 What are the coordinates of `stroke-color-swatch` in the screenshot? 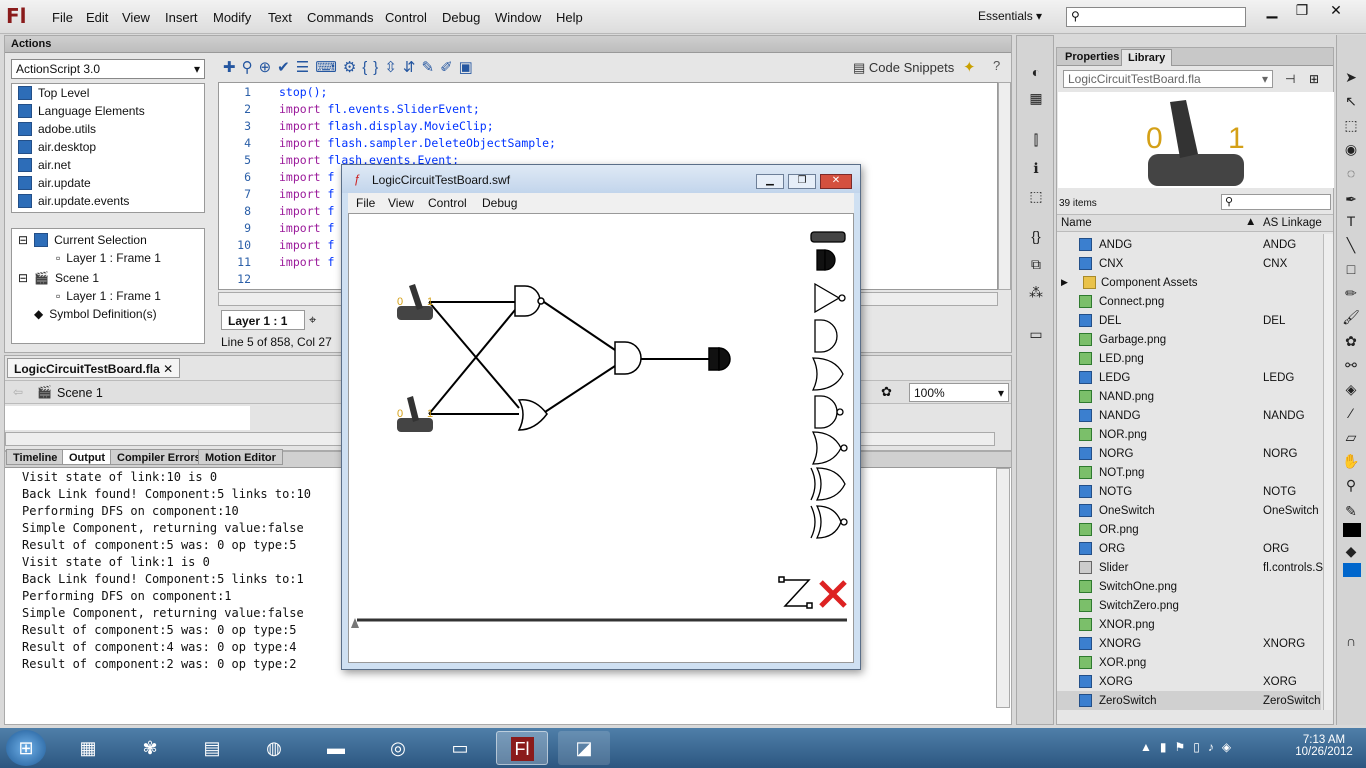 It's located at (1352, 530).